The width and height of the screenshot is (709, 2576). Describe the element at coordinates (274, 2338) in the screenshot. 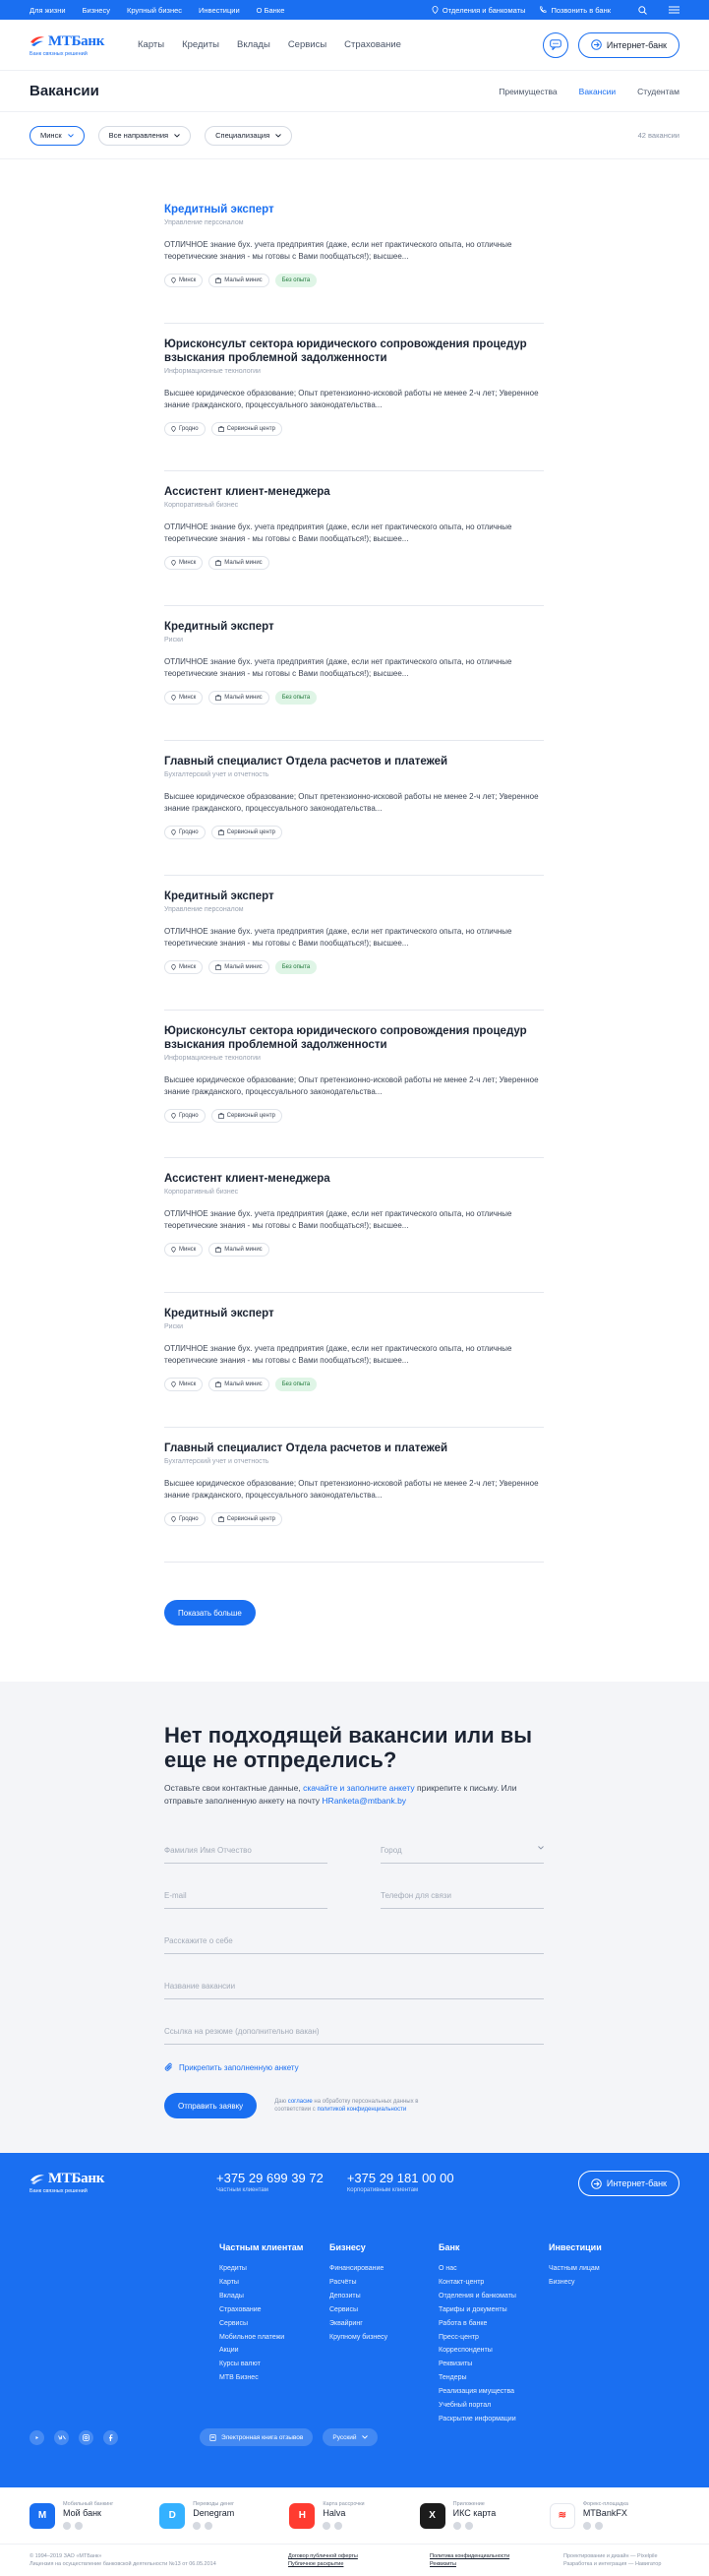

I see `footer-link: Мобильное платежи` at that location.